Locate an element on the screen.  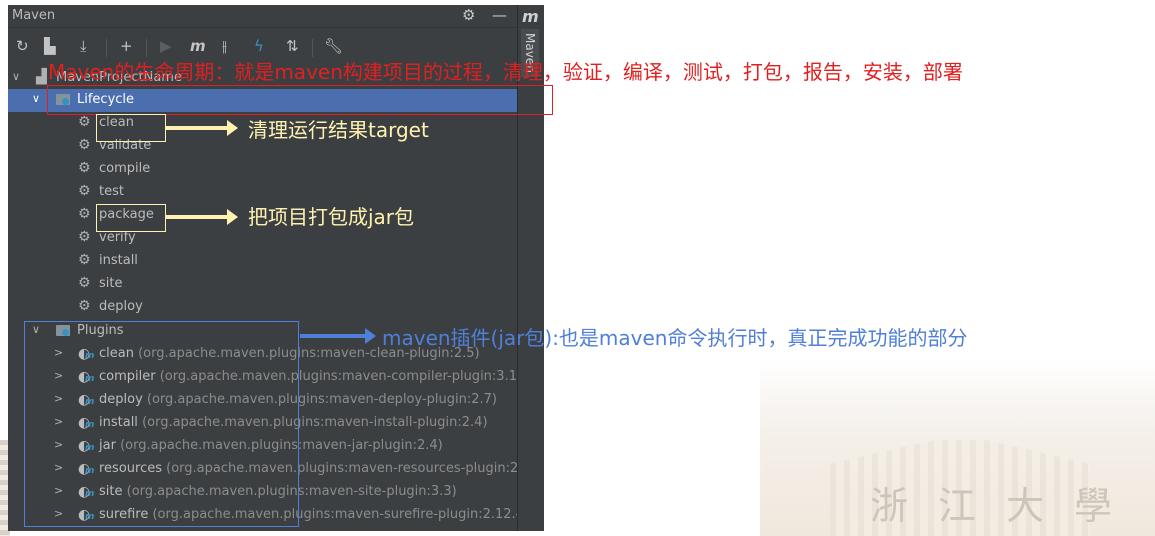
tool-window-title: Maven is located at coordinates (34, 15).